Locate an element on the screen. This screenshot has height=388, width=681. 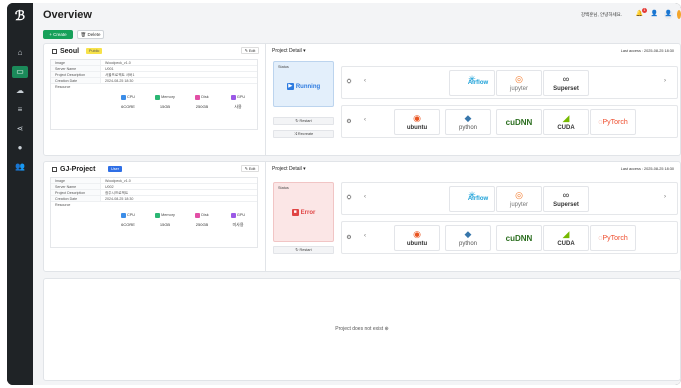
project-detail-label: Project Detail is located at coordinates (287, 169).